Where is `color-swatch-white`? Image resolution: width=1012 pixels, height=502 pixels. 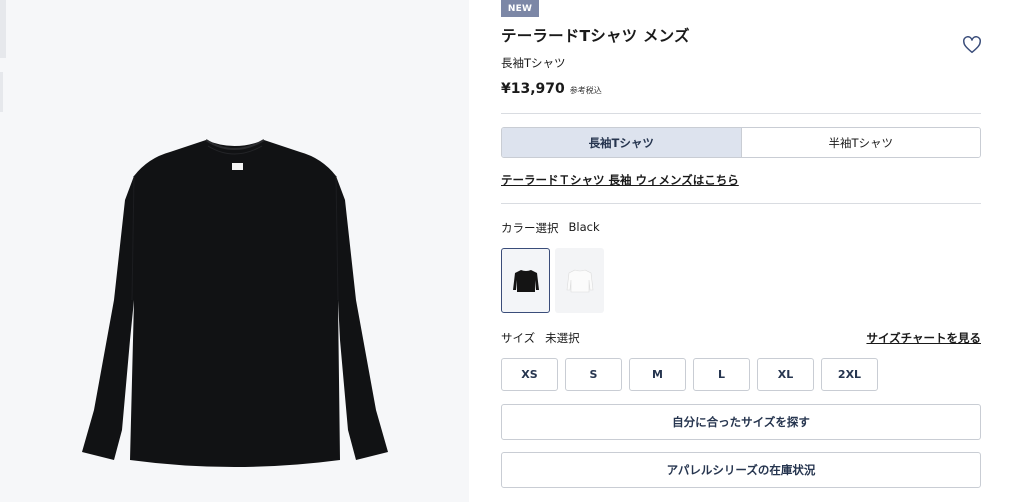
color-swatch-white is located at coordinates (579, 280).